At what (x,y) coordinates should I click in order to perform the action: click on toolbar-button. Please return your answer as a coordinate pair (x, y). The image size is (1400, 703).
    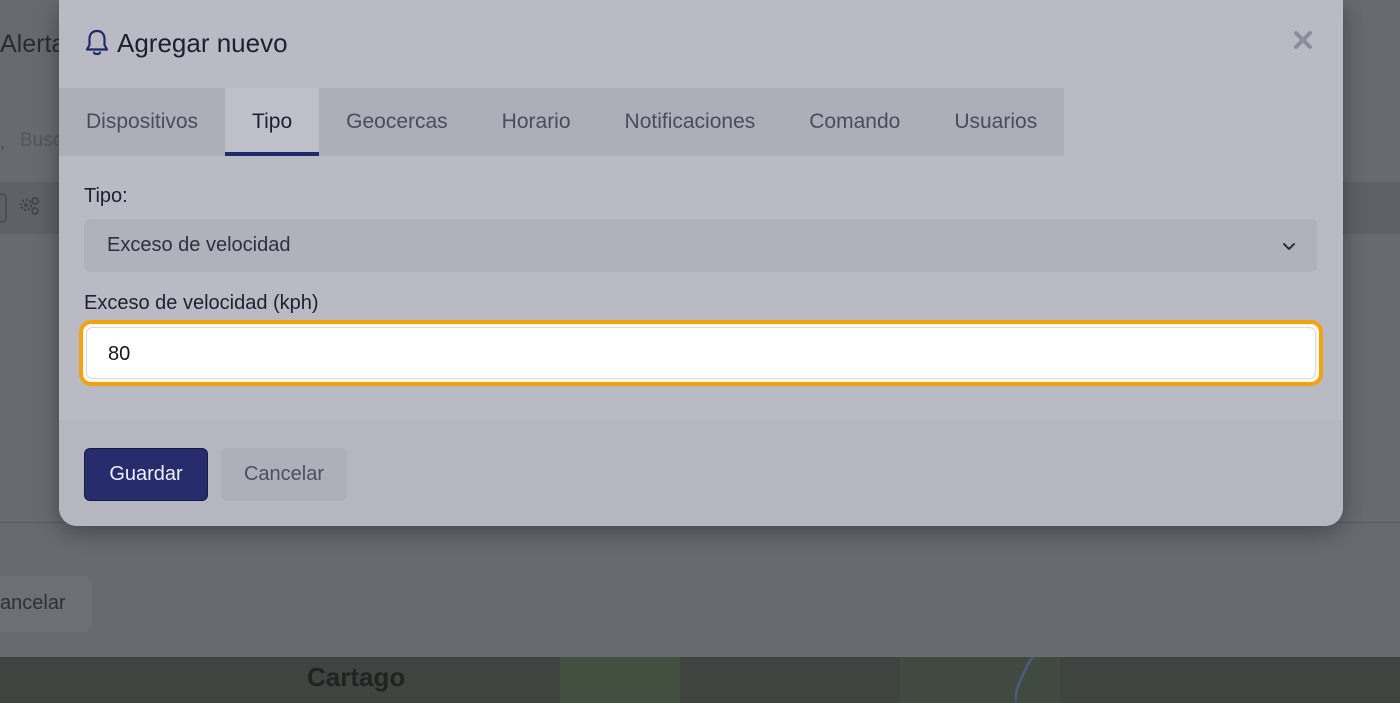
    Looking at the image, I should click on (3, 208).